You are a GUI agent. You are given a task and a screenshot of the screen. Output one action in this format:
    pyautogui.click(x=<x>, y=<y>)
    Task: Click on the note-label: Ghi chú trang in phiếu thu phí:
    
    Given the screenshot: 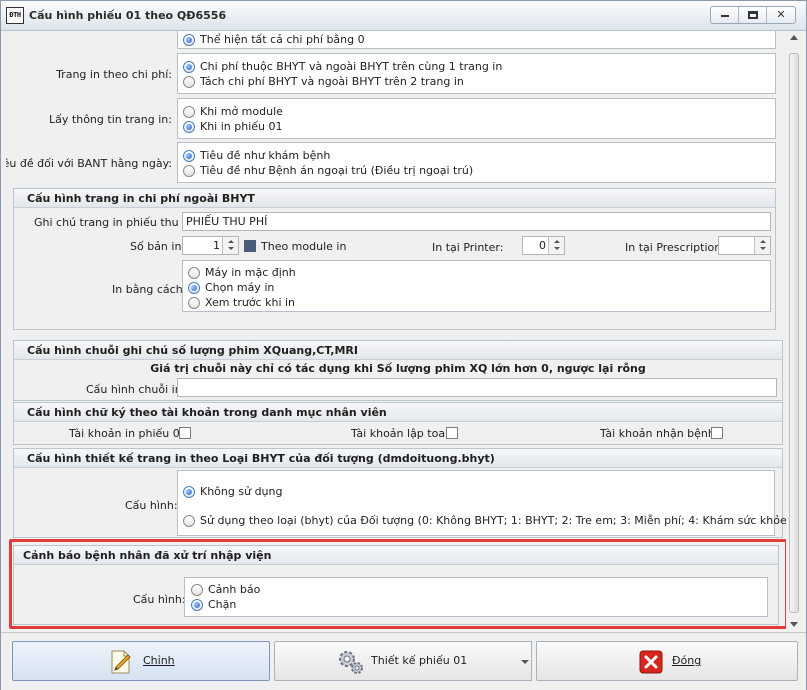 What is the action you would take?
    pyautogui.click(x=118, y=222)
    